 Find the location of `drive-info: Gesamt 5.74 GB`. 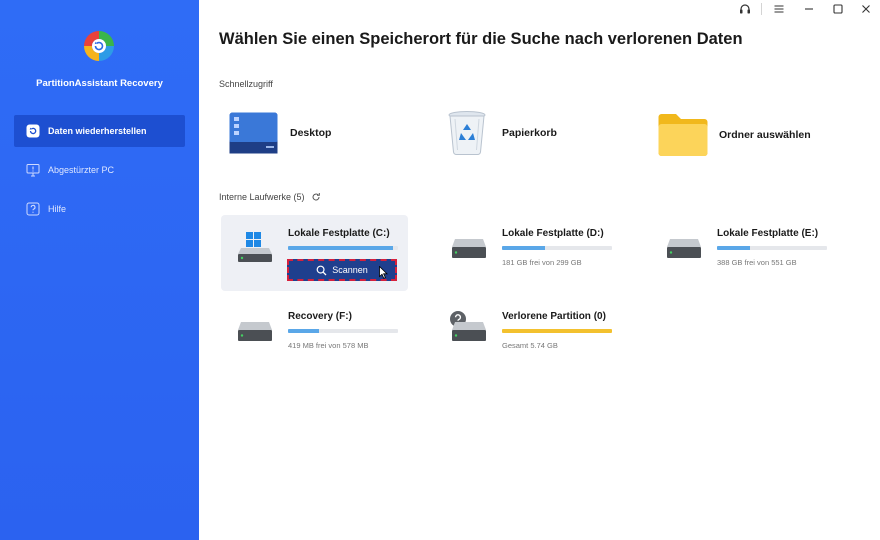

drive-info: Gesamt 5.74 GB is located at coordinates (530, 345).